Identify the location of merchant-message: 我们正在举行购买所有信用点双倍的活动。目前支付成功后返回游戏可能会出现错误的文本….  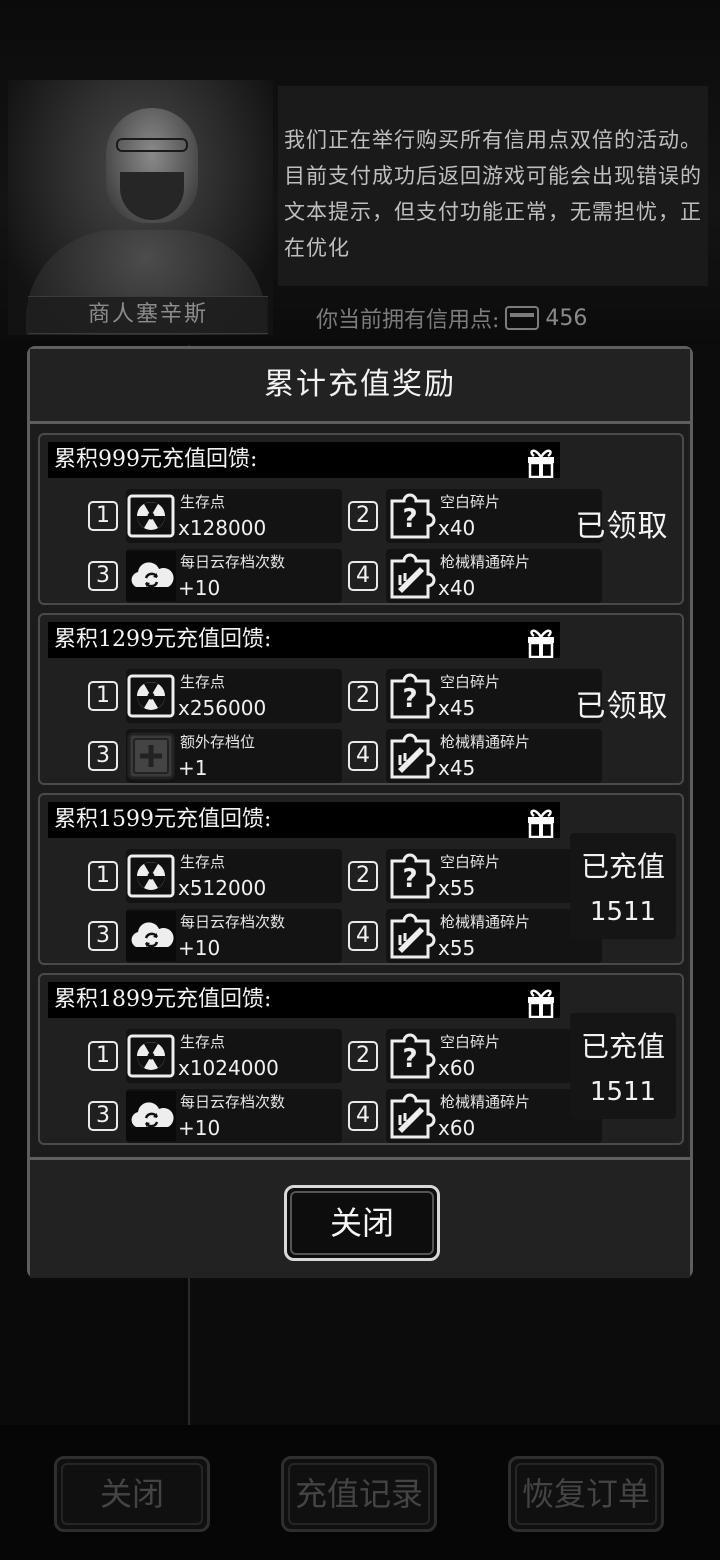
(493, 186).